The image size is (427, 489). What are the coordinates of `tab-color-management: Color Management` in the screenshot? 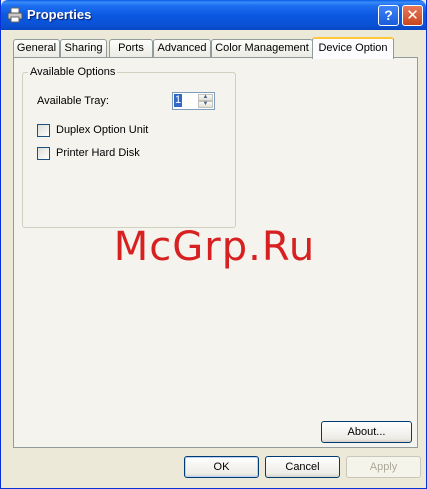 It's located at (262, 48).